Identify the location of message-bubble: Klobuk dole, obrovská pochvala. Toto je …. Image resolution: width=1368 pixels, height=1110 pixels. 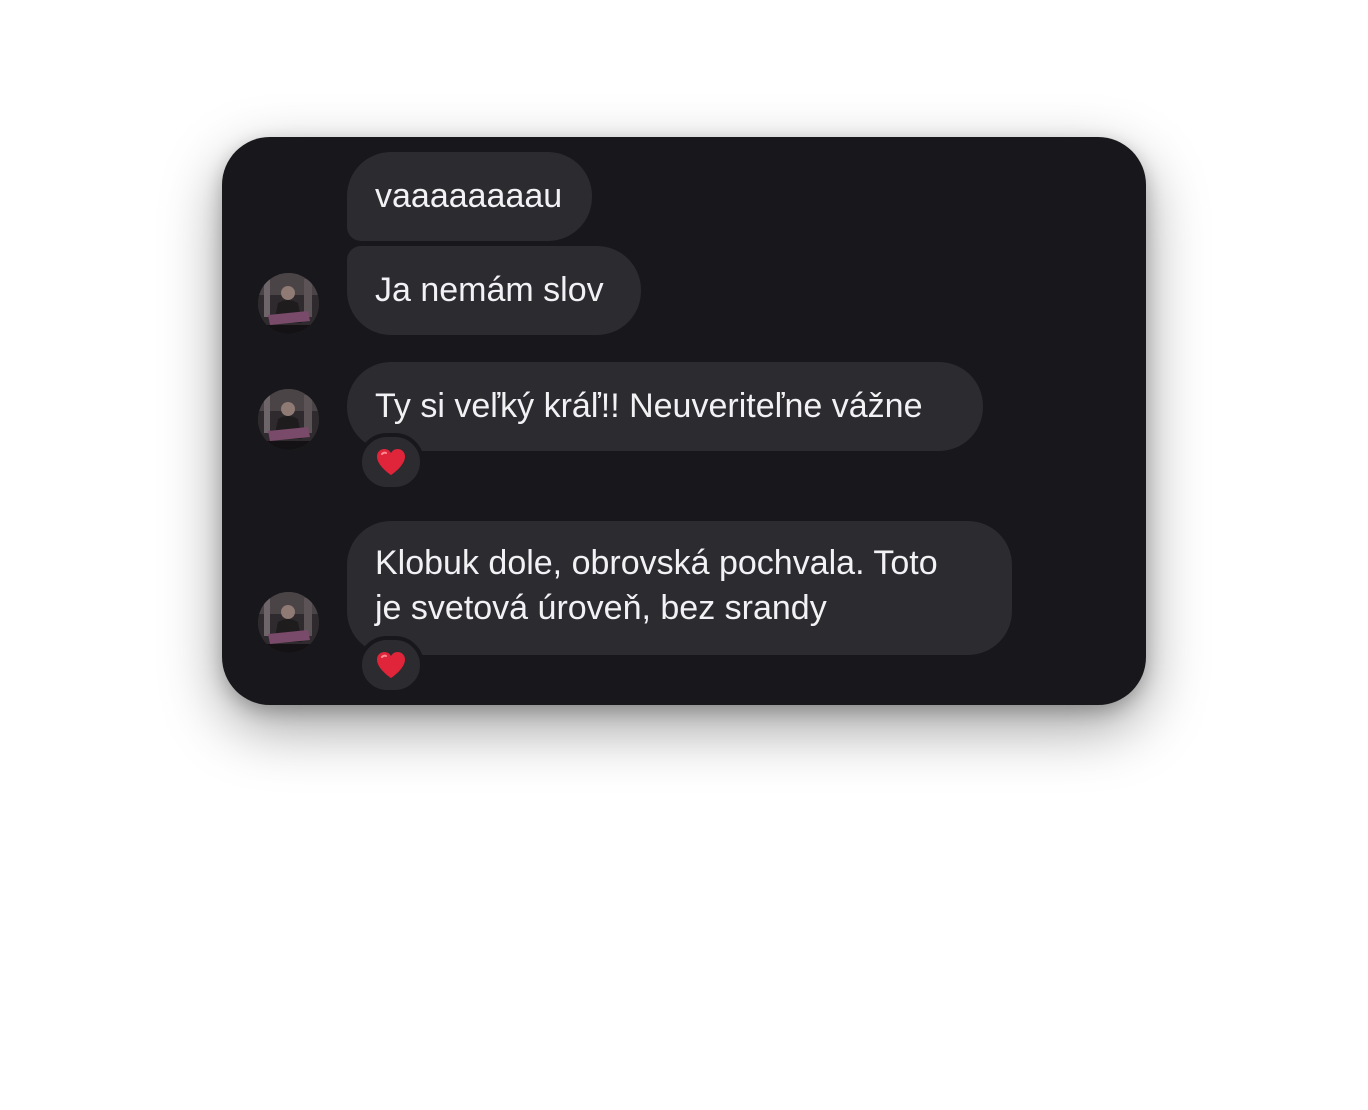
(679, 588).